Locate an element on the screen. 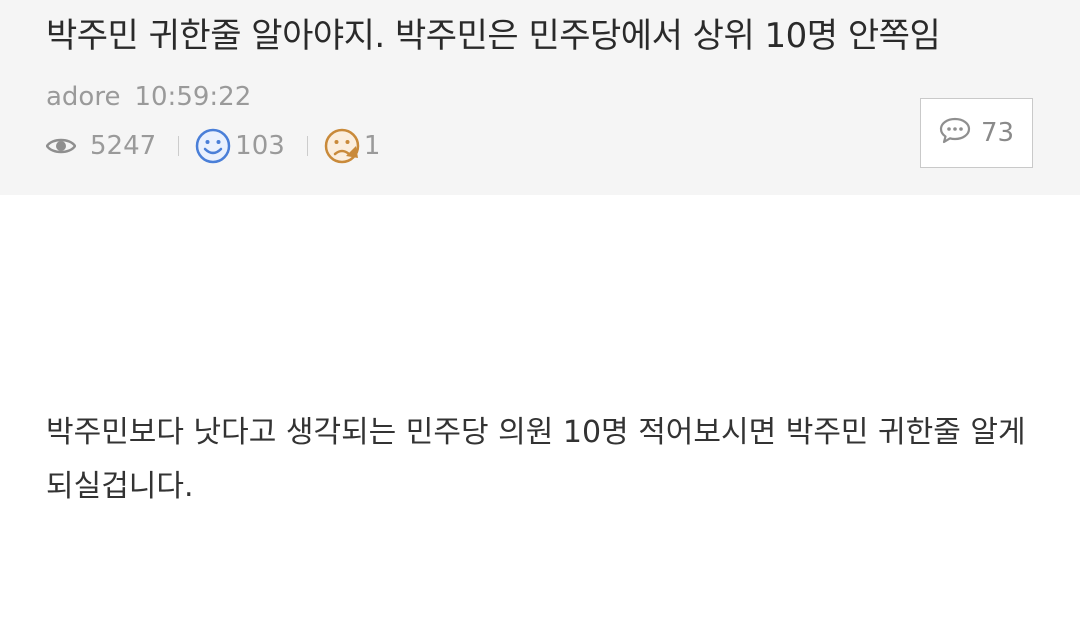 Image resolution: width=1080 pixels, height=642 pixels. view-count-value: 5247 is located at coordinates (123, 146).